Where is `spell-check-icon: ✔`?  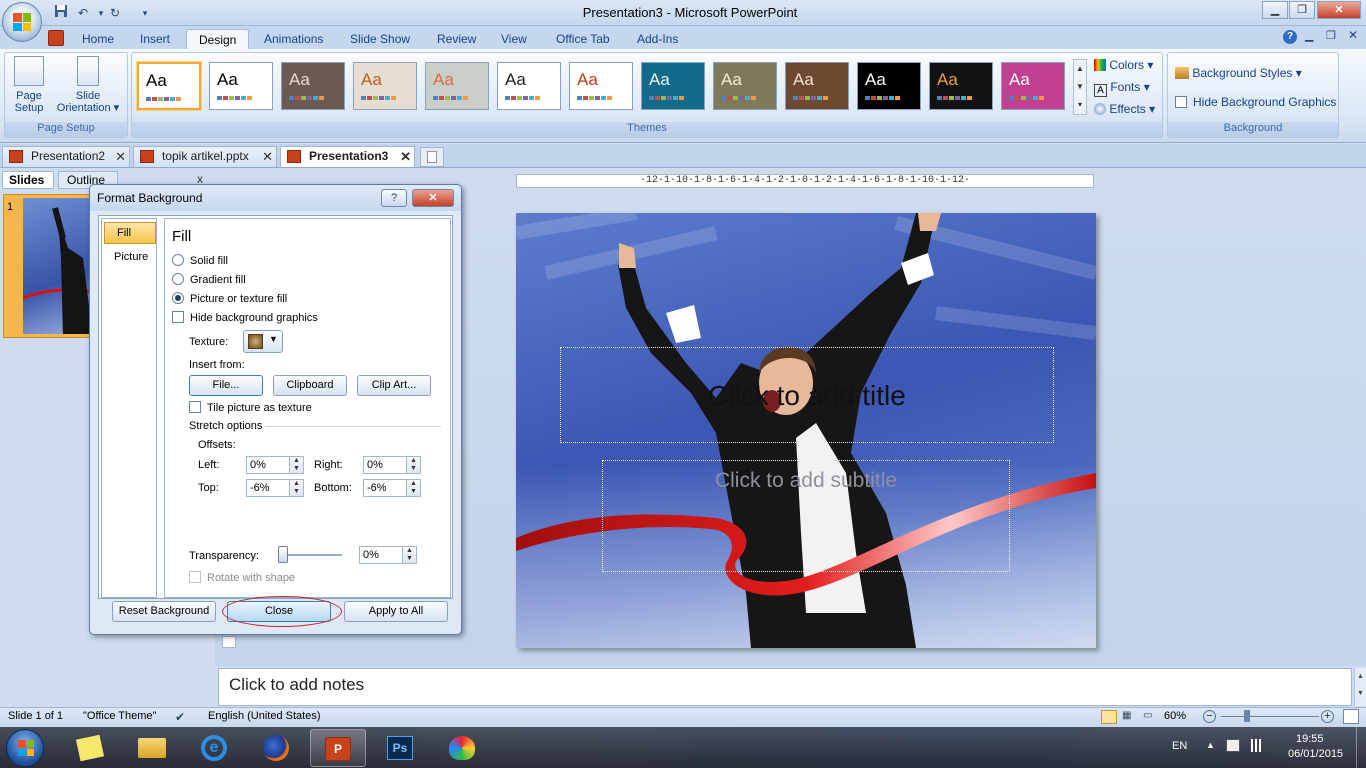 spell-check-icon: ✔ is located at coordinates (180, 717).